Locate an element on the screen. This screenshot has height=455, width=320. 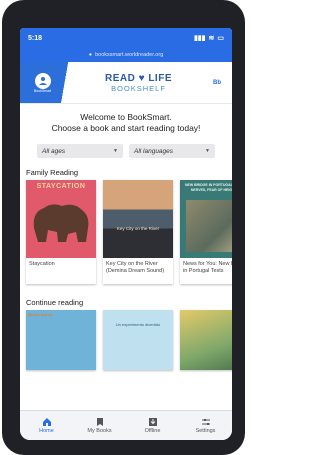
tab-home: Home is located at coordinates (47, 425).